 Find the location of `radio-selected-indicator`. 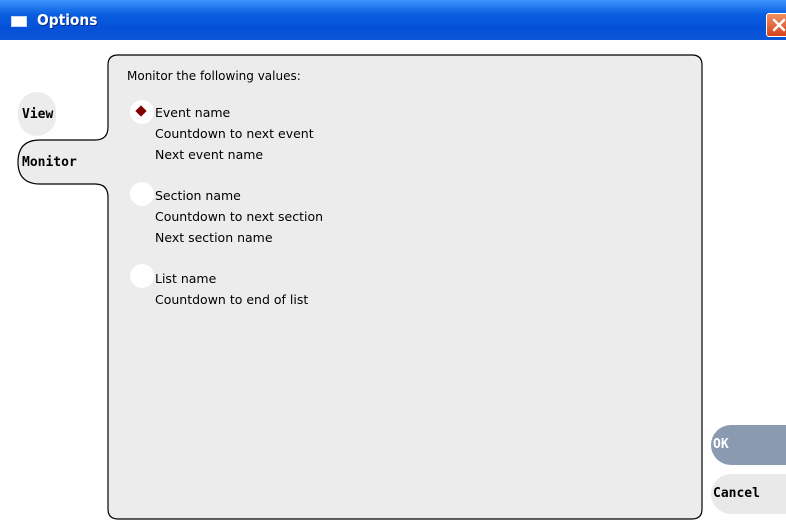

radio-selected-indicator is located at coordinates (141, 111).